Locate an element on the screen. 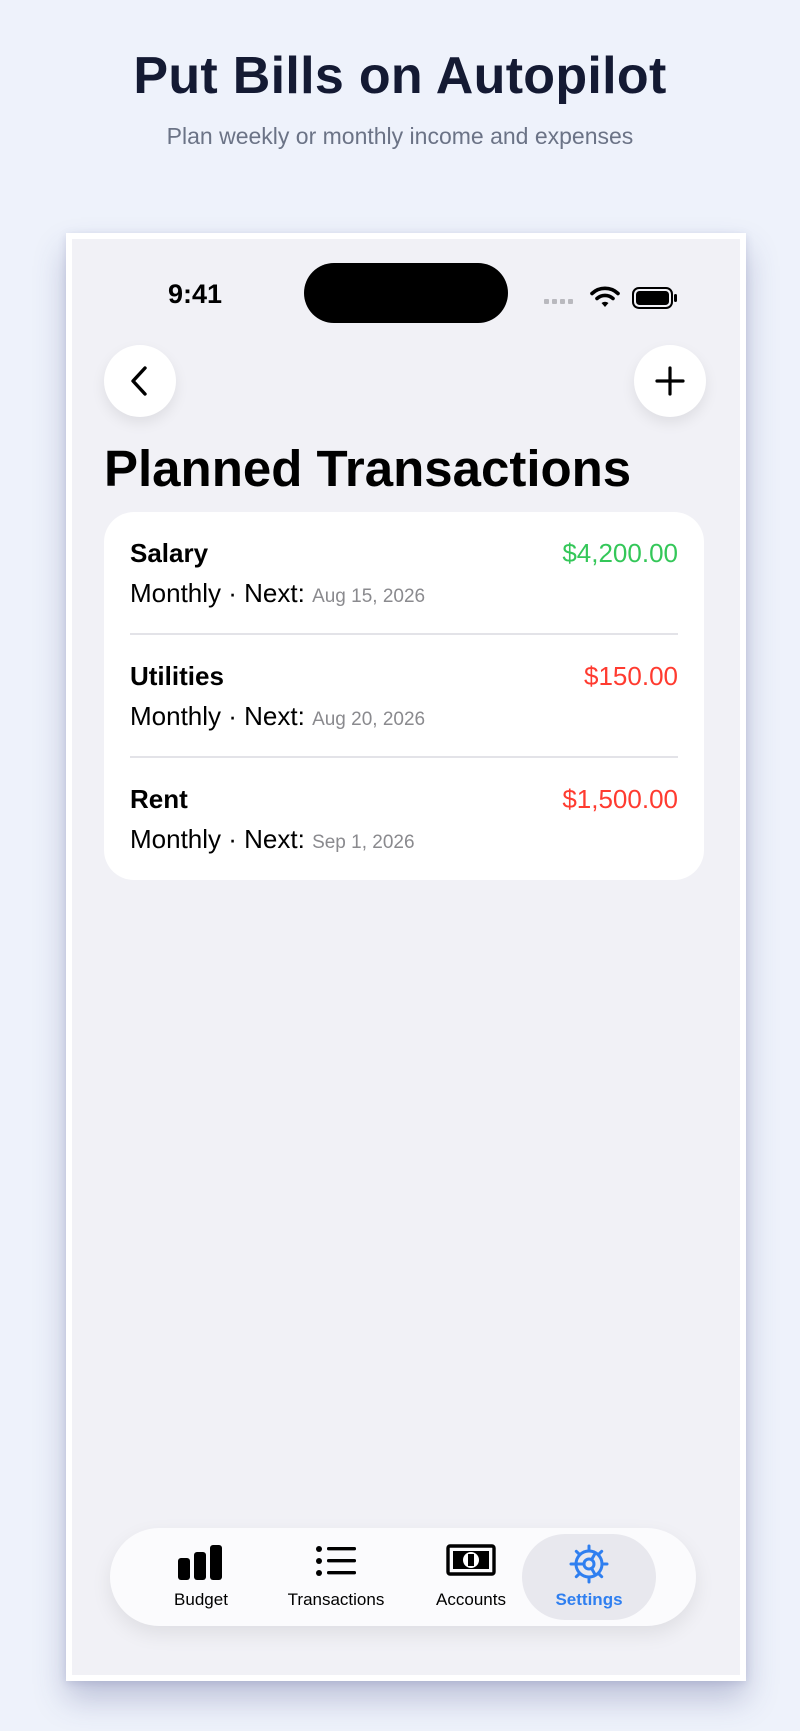  chevron-left-icon is located at coordinates (139, 381).